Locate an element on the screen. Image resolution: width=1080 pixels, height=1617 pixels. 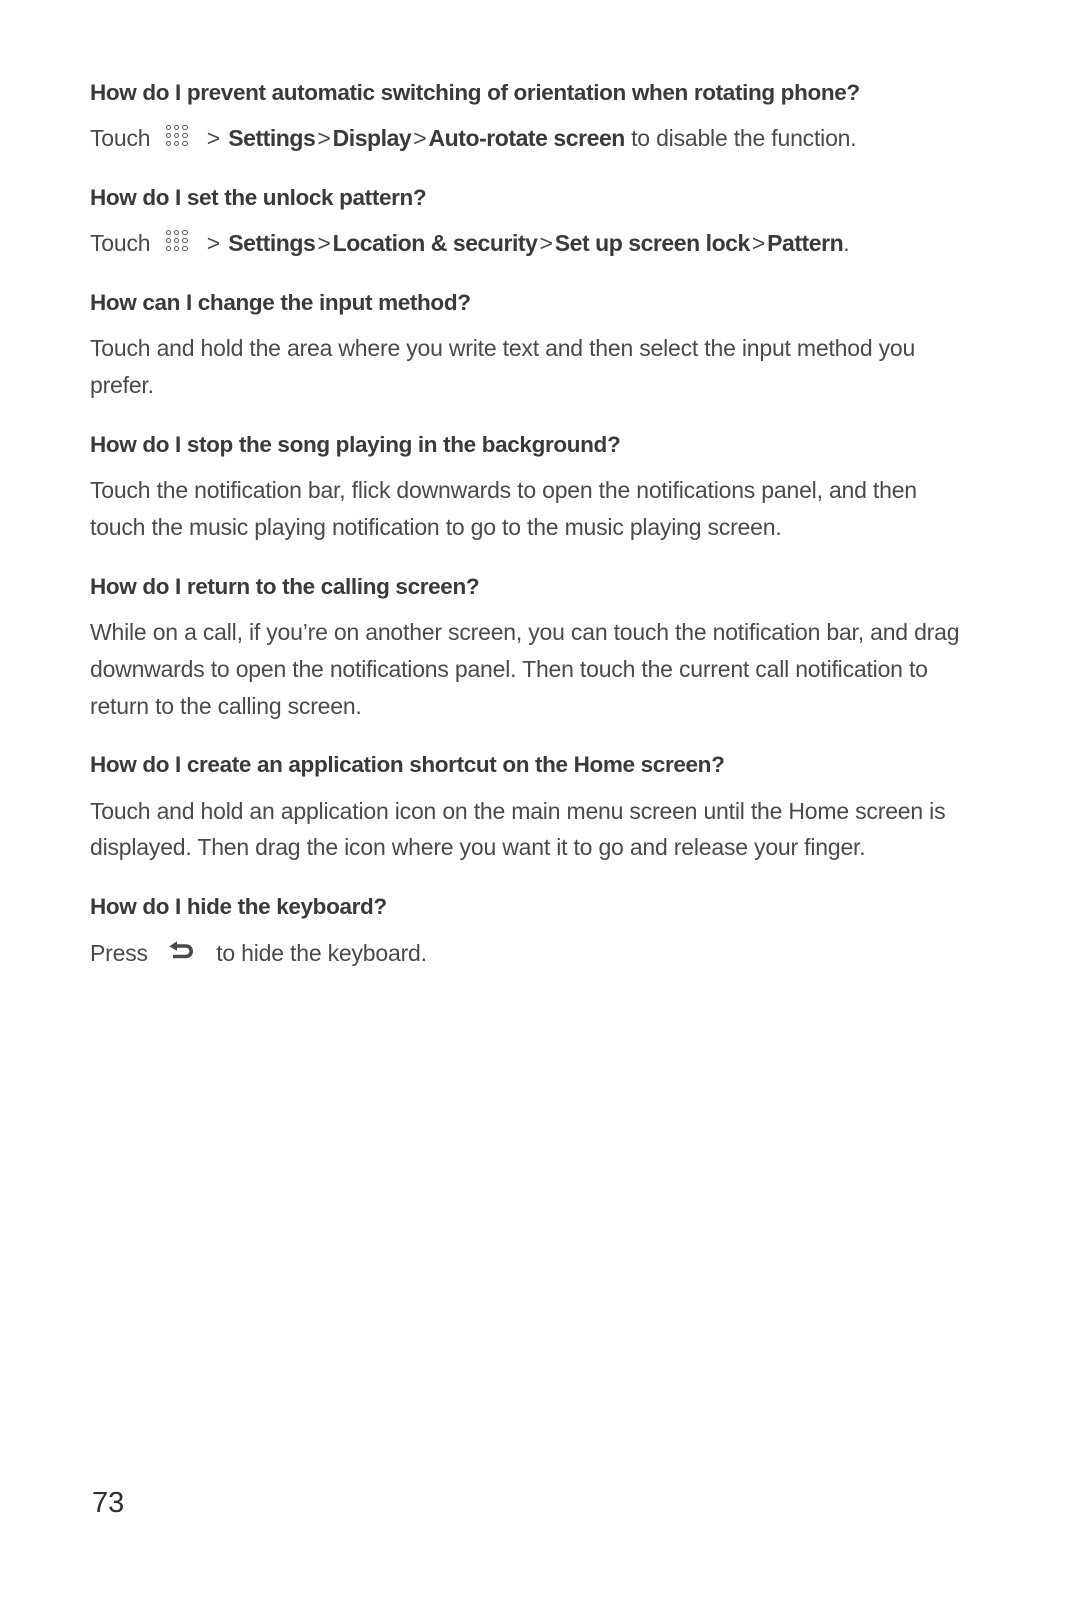
answer-trail: . is located at coordinates (846, 243).